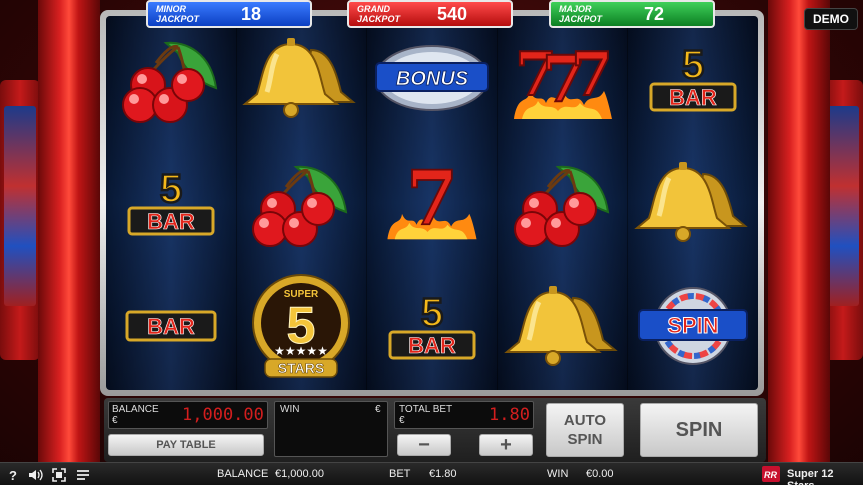 The width and height of the screenshot is (863, 485). What do you see at coordinates (443, 474) in the screenshot?
I see `status-bet-value: €1.80` at bounding box center [443, 474].